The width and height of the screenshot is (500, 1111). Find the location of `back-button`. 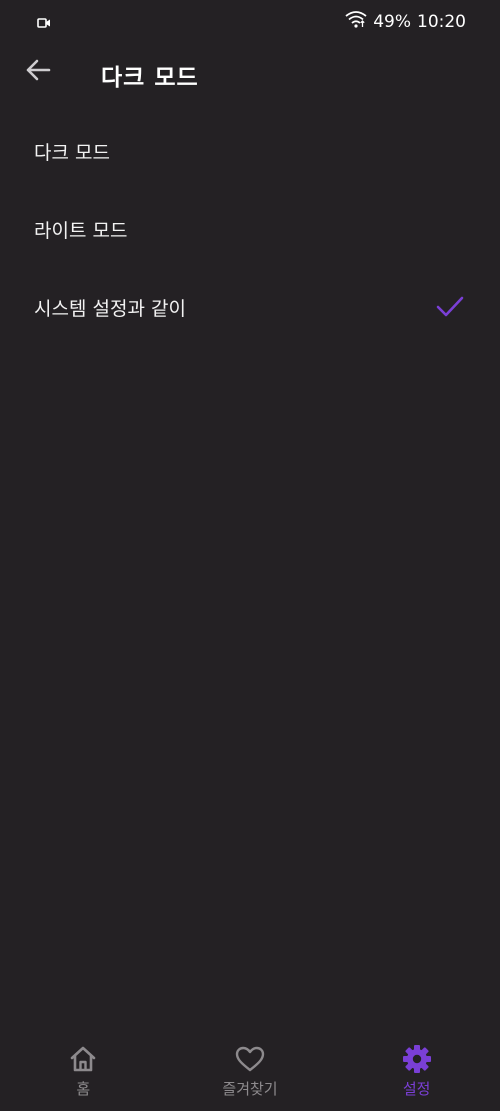

back-button is located at coordinates (38, 72).